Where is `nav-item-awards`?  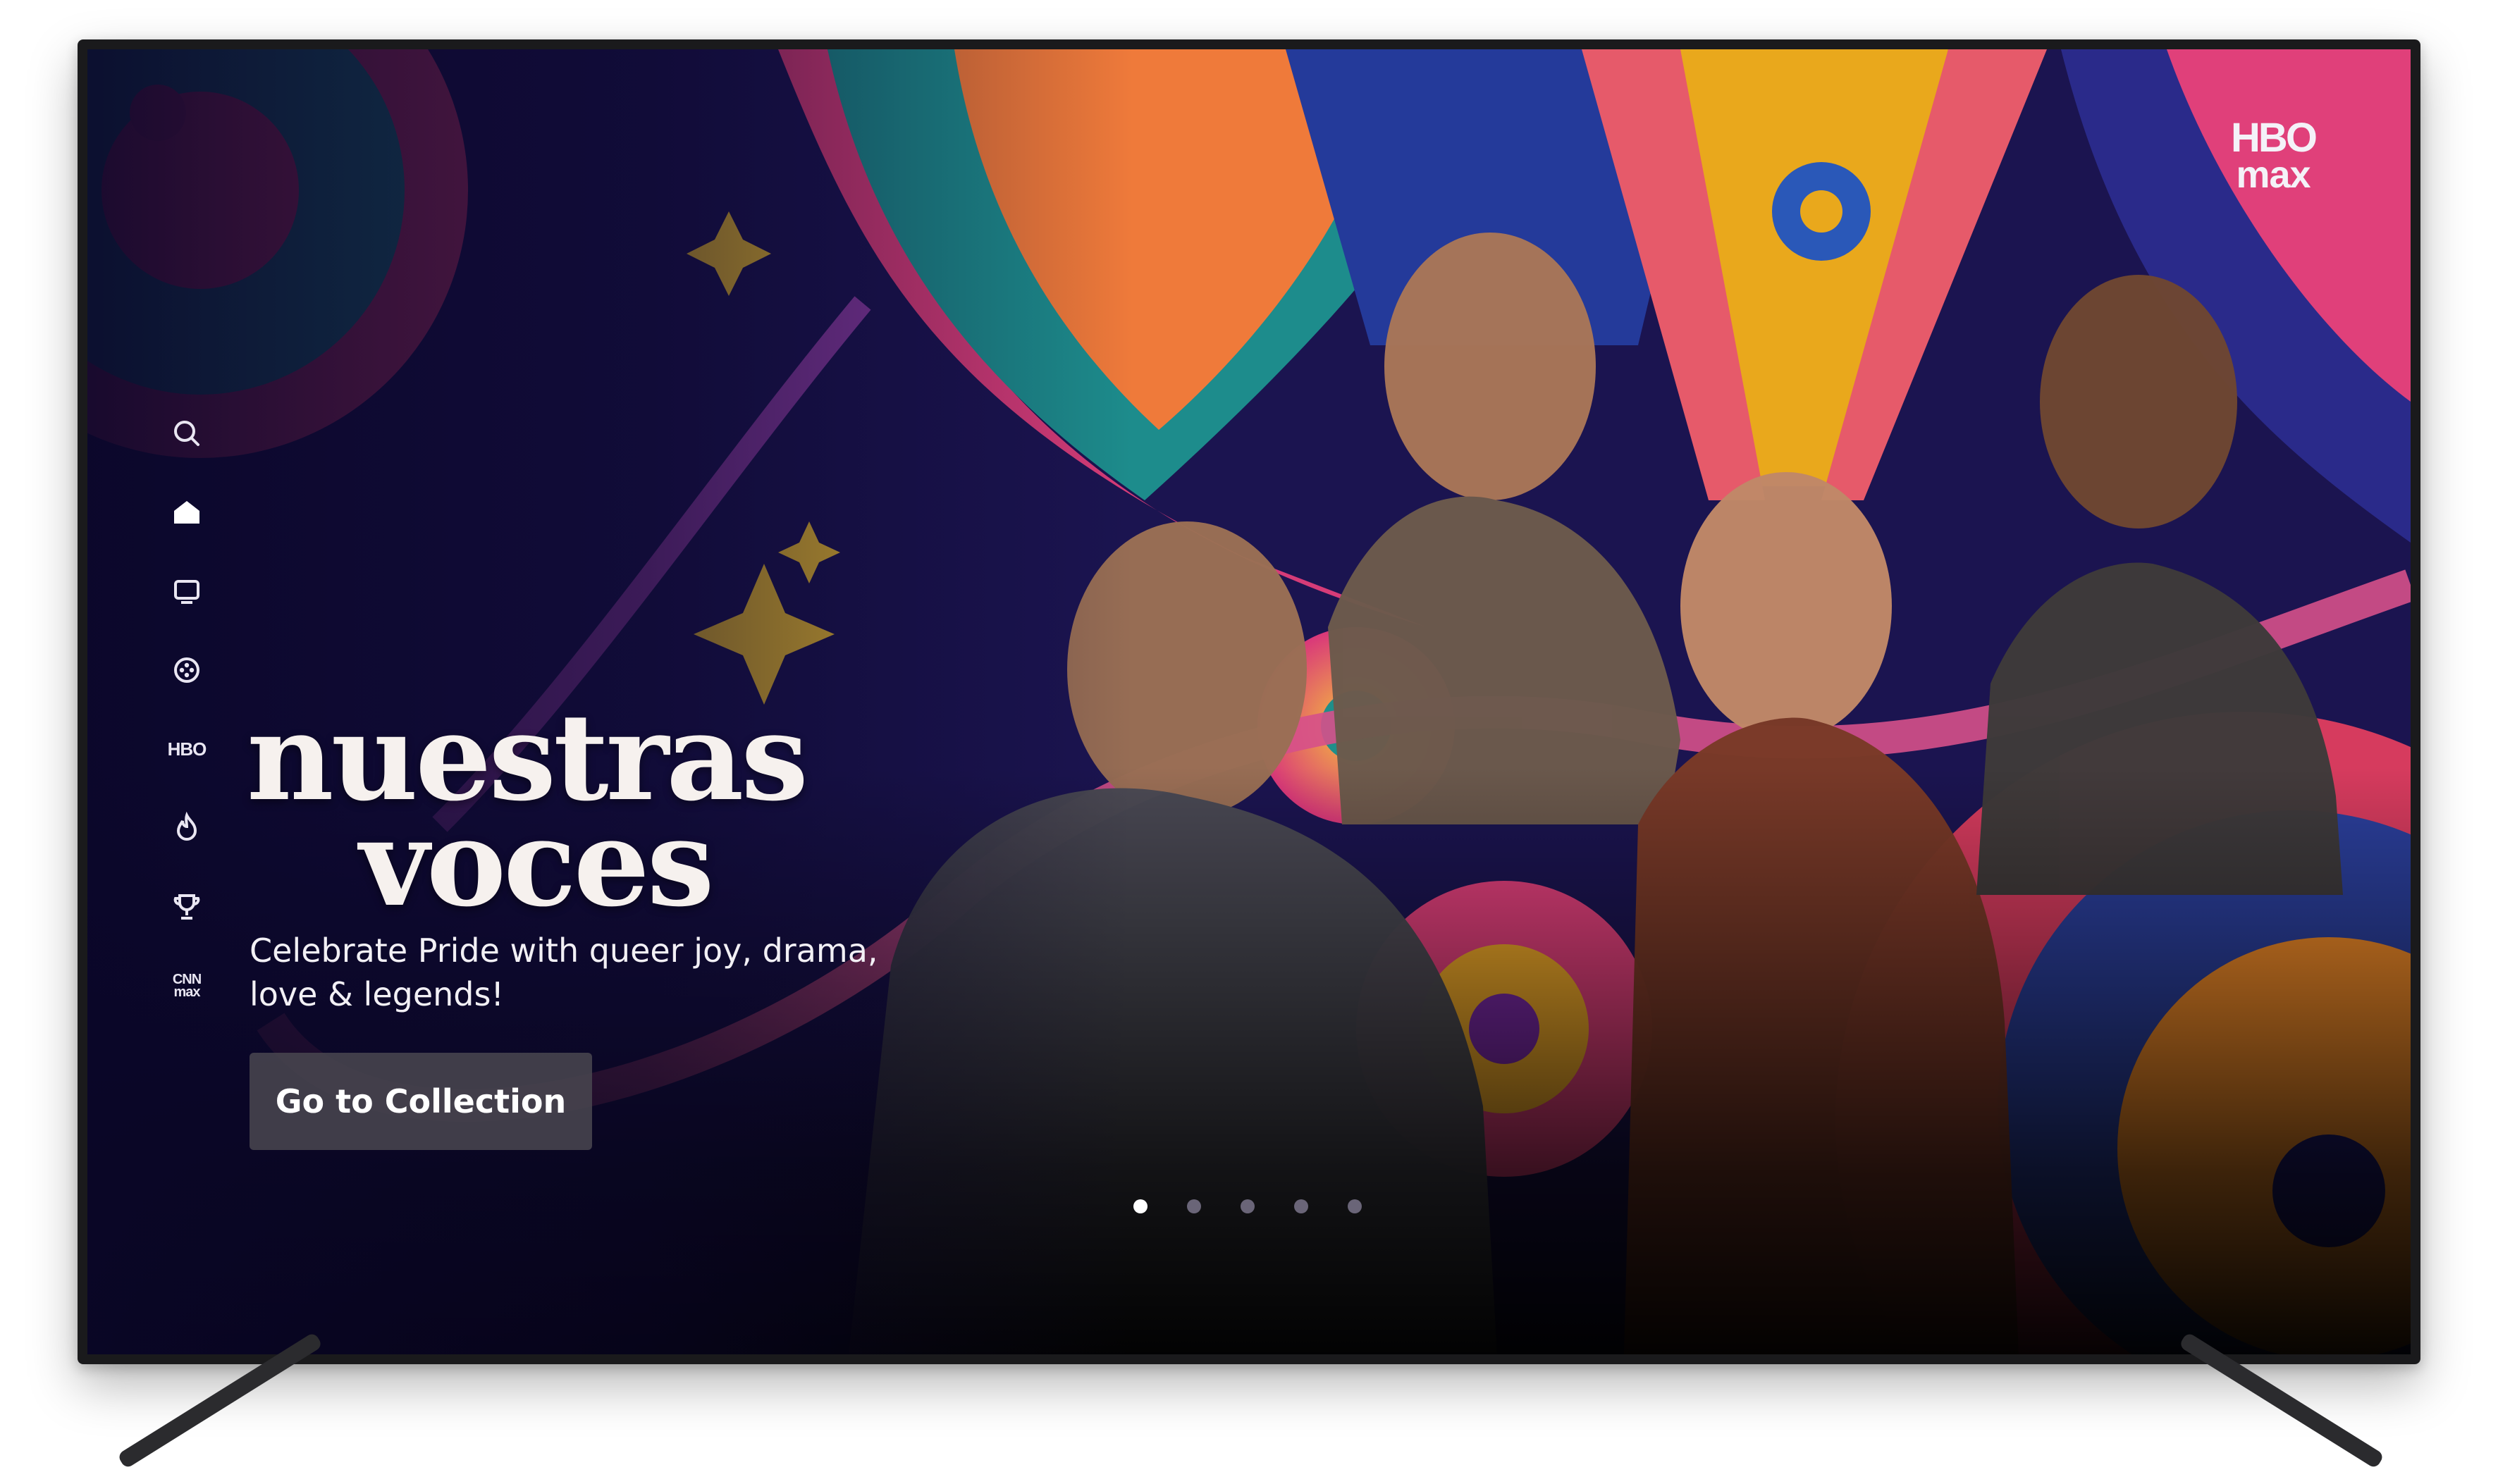
nav-item-awards is located at coordinates (187, 907).